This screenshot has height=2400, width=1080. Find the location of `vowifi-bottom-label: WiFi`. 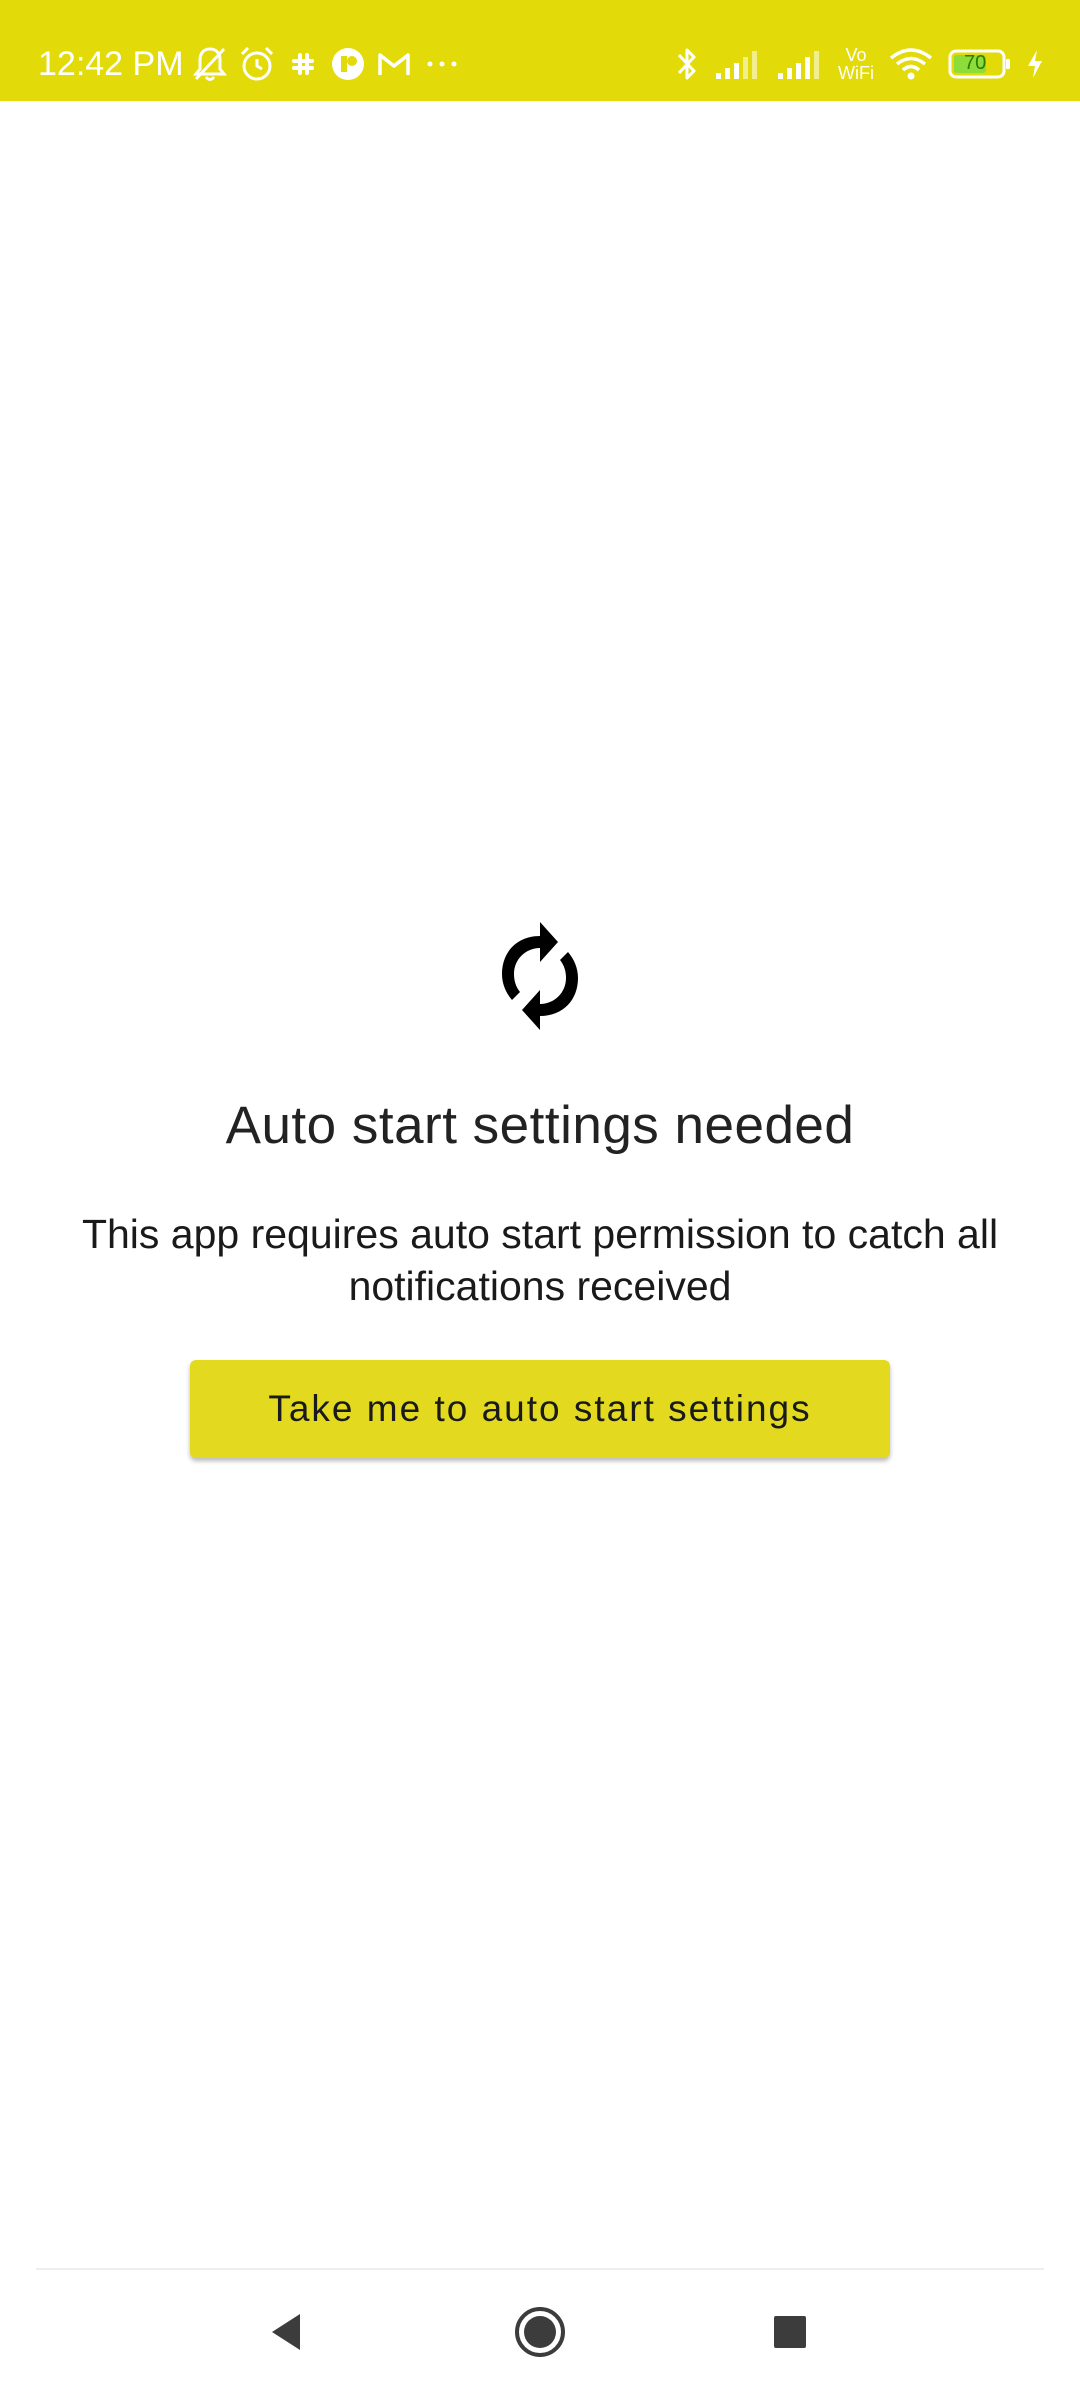

vowifi-bottom-label: WiFi is located at coordinates (856, 73).